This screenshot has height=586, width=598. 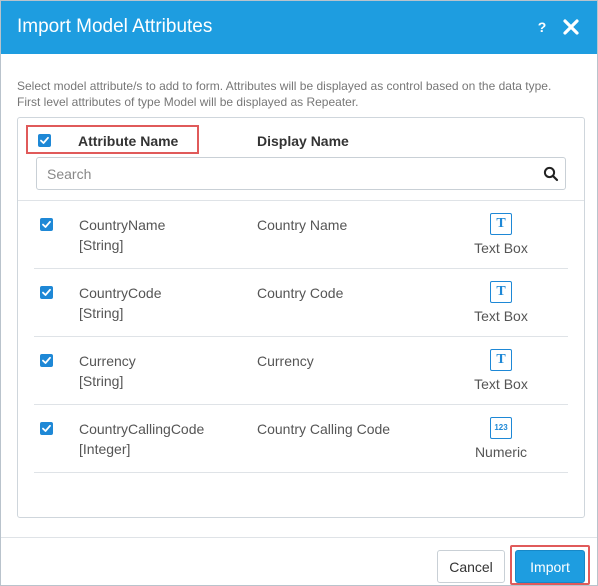 What do you see at coordinates (542, 27) in the screenshot?
I see `help-icon: ?` at bounding box center [542, 27].